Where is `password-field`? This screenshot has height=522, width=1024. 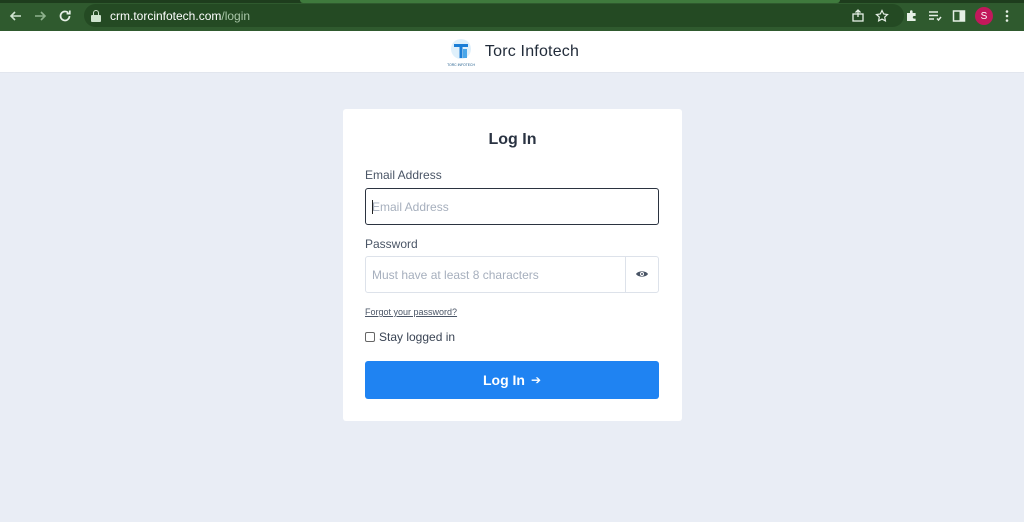
password-field is located at coordinates (495, 274).